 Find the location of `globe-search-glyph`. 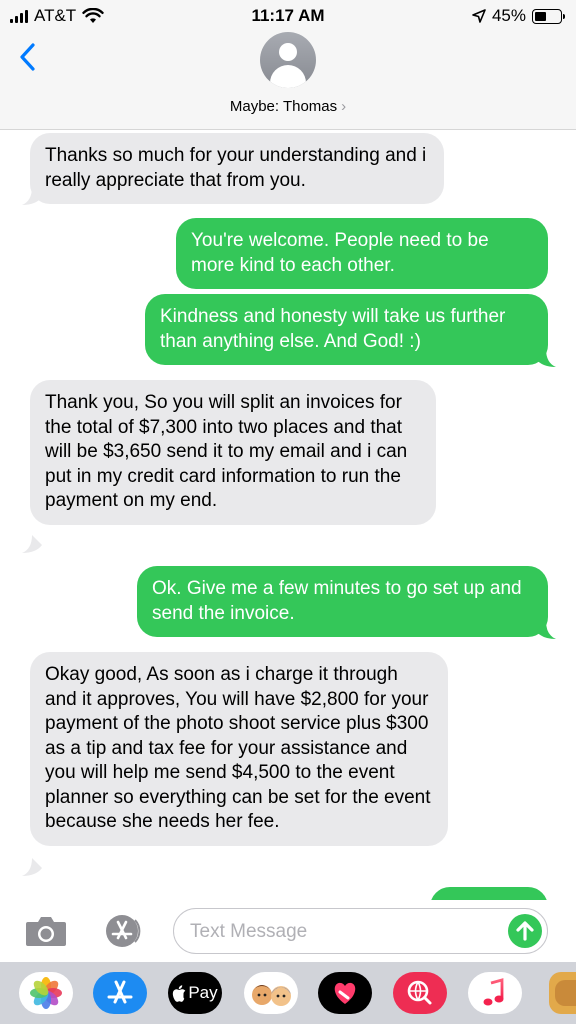

globe-search-glyph is located at coordinates (419, 992).